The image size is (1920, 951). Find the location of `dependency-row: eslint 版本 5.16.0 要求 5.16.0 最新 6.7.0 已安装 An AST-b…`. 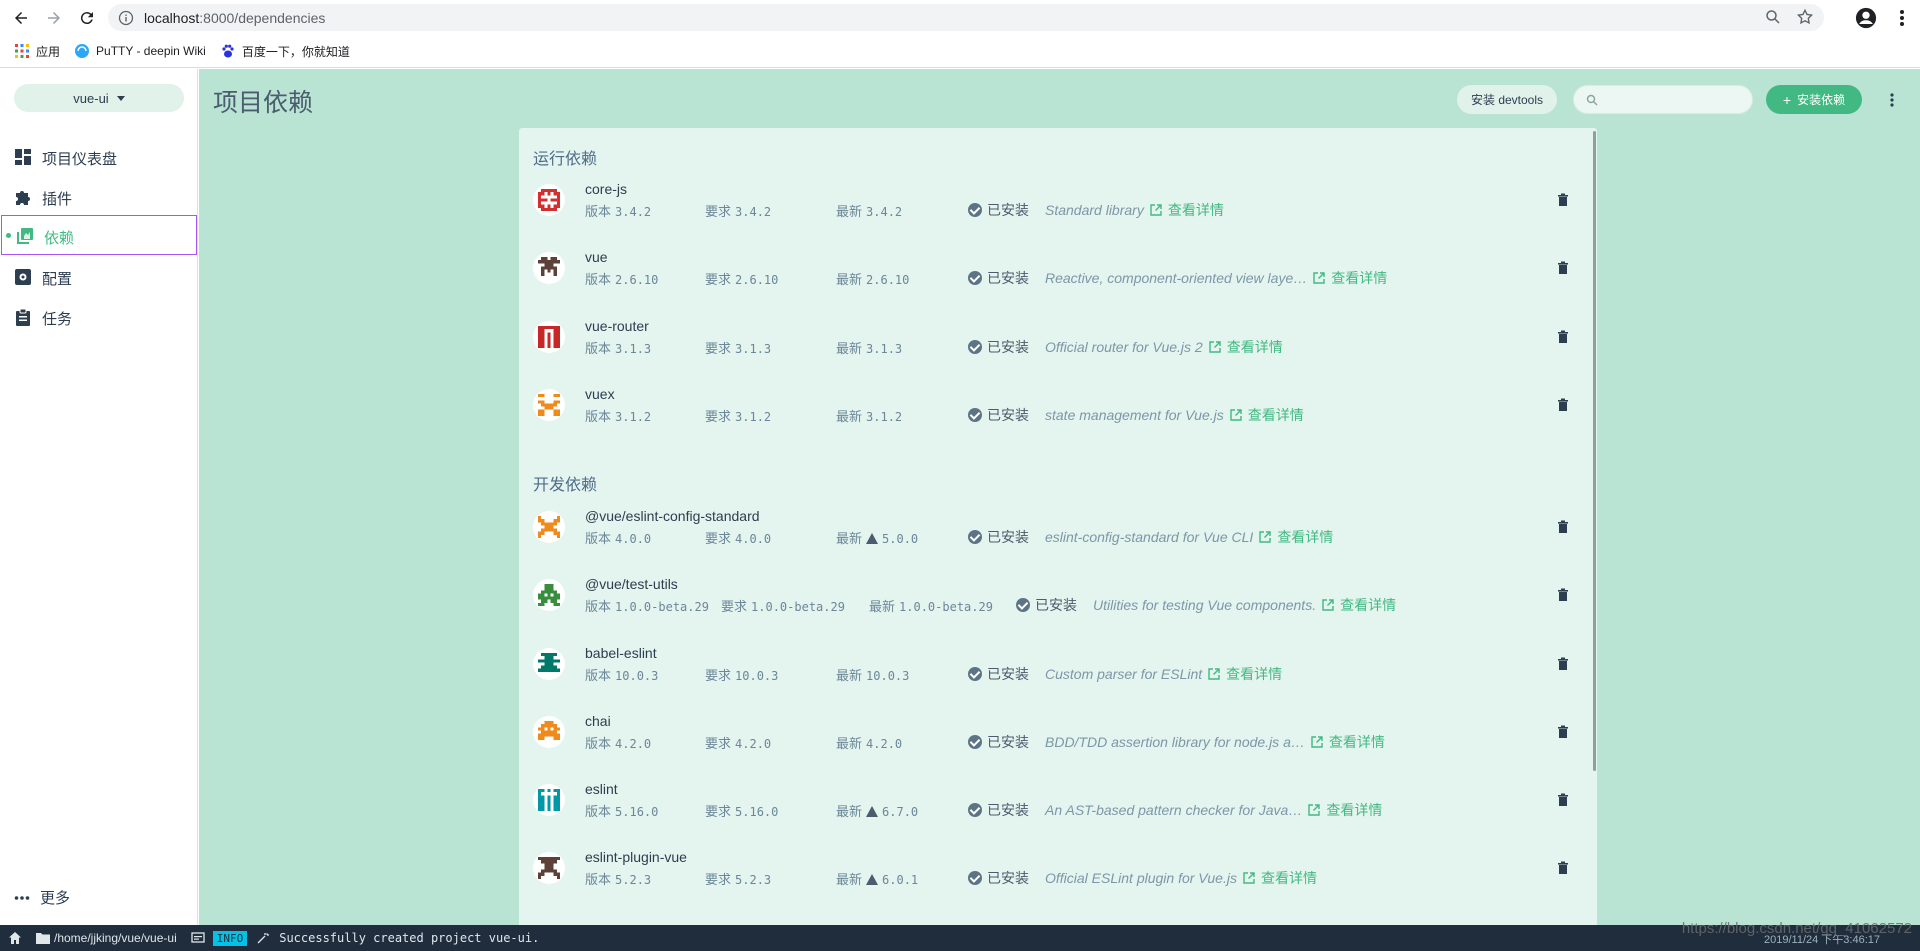

dependency-row: eslint 版本 5.16.0 要求 5.16.0 最新 6.7.0 已安装 An AST-b… is located at coordinates (1058, 802).